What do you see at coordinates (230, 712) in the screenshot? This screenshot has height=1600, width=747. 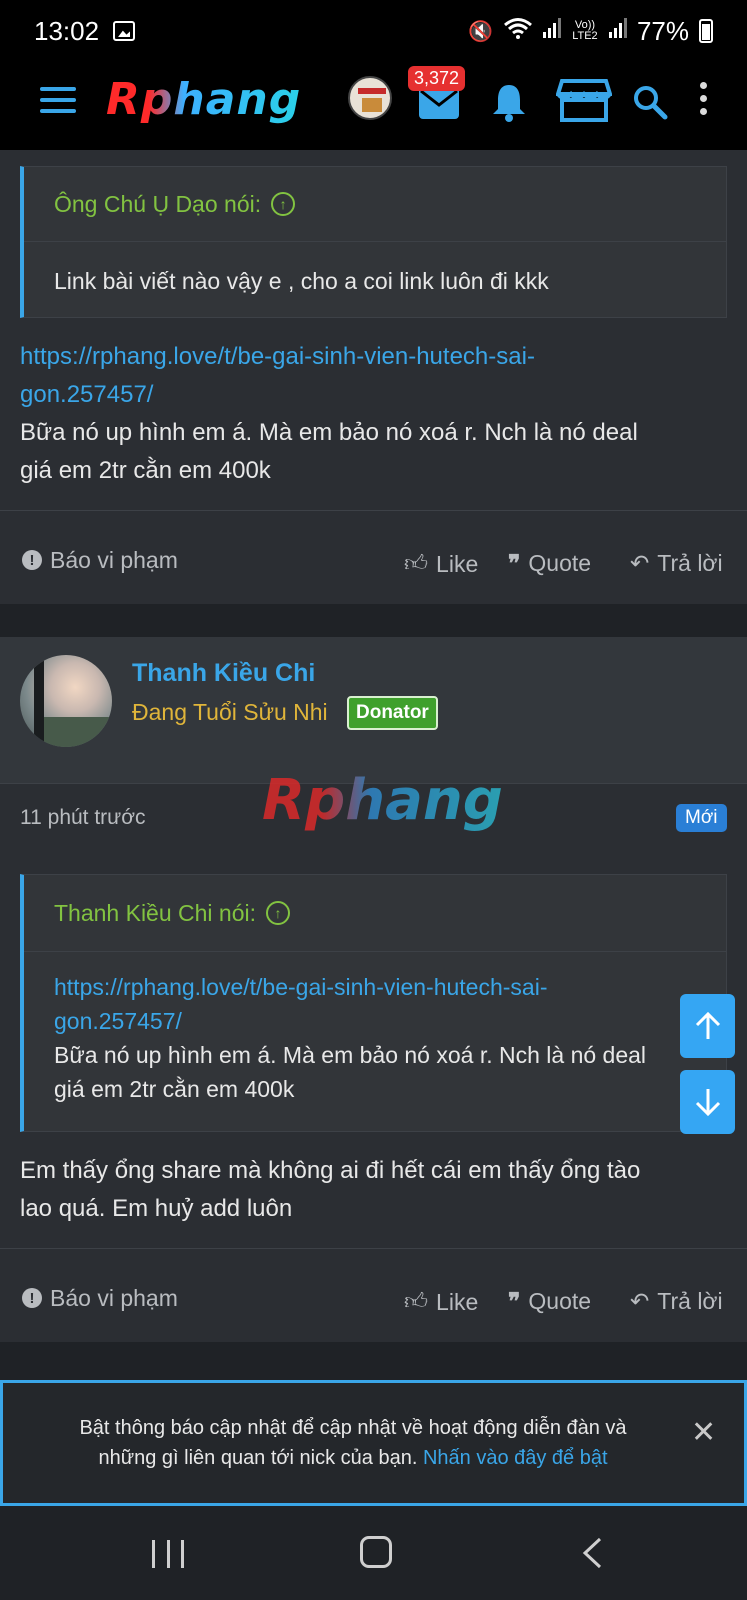 I see `user-title: Đang Tuổi Sửu Nhi` at bounding box center [230, 712].